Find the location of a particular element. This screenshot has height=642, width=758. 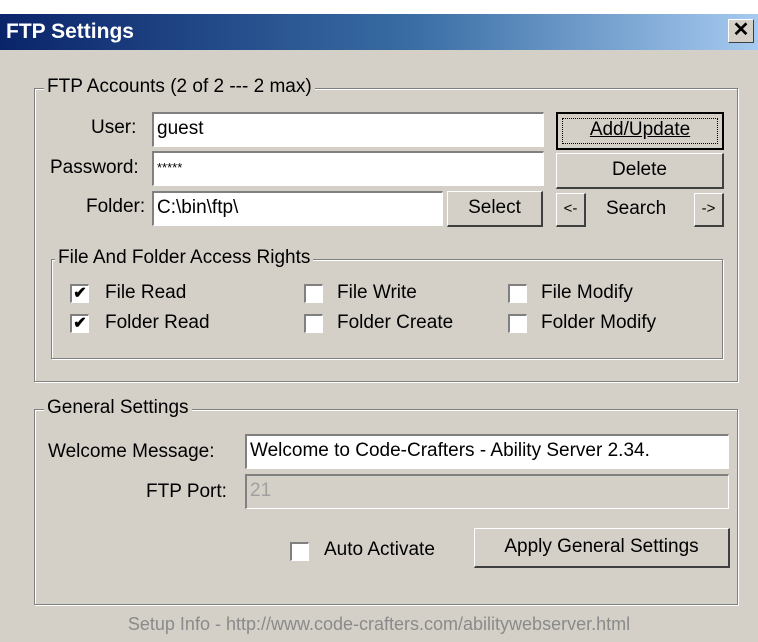

window-title: FTP Settings is located at coordinates (70, 31).